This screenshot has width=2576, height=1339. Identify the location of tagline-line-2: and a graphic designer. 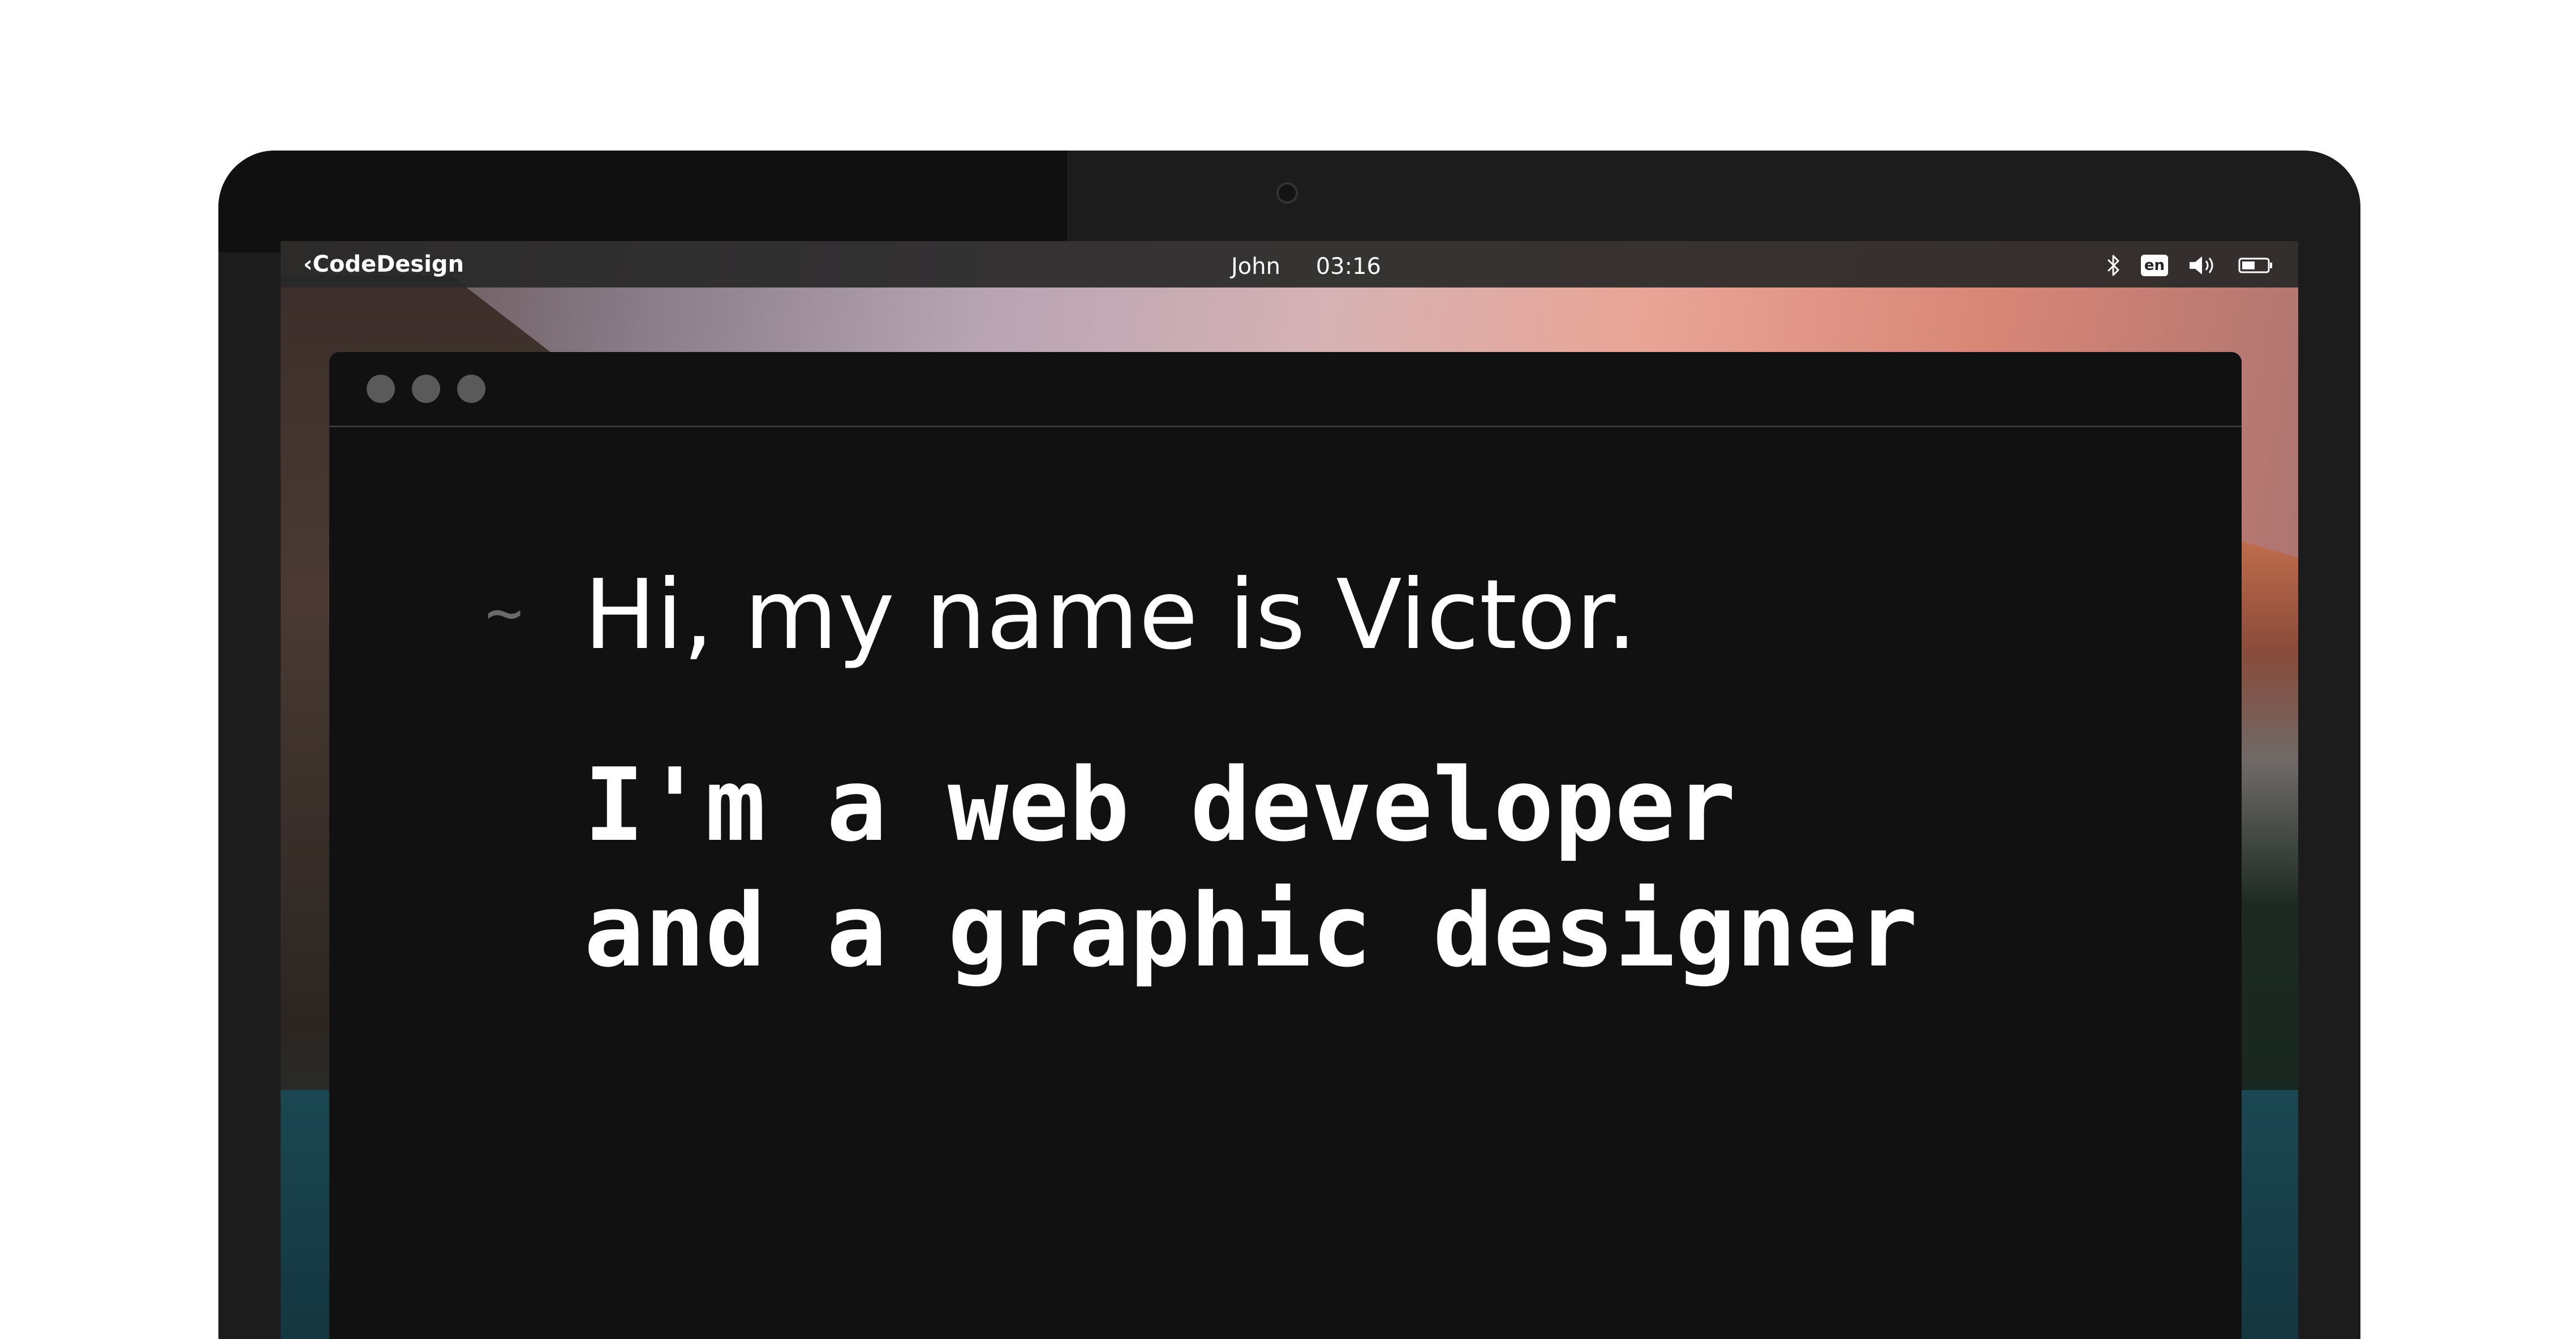
(1251, 931).